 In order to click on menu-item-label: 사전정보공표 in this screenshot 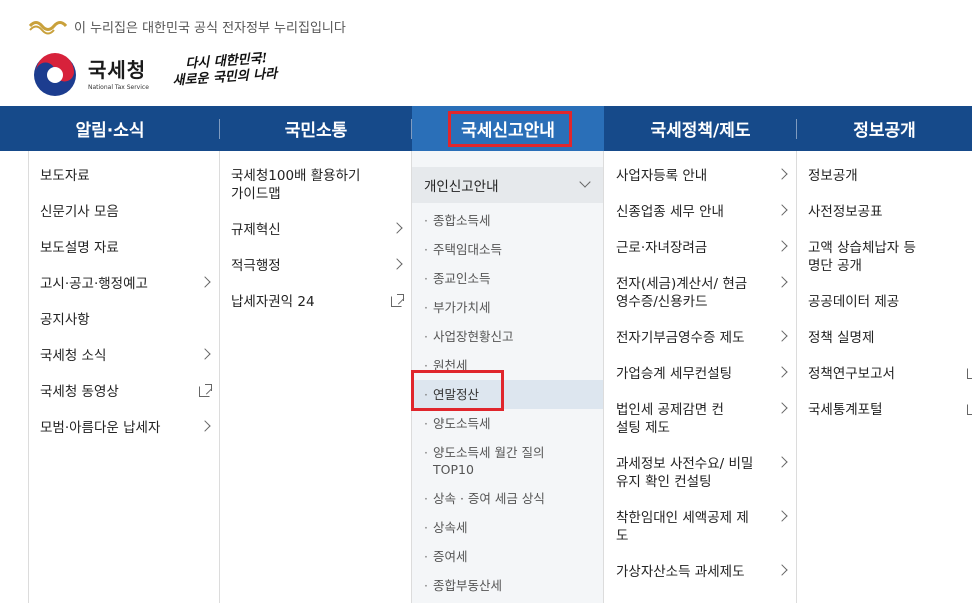, I will do `click(845, 212)`.